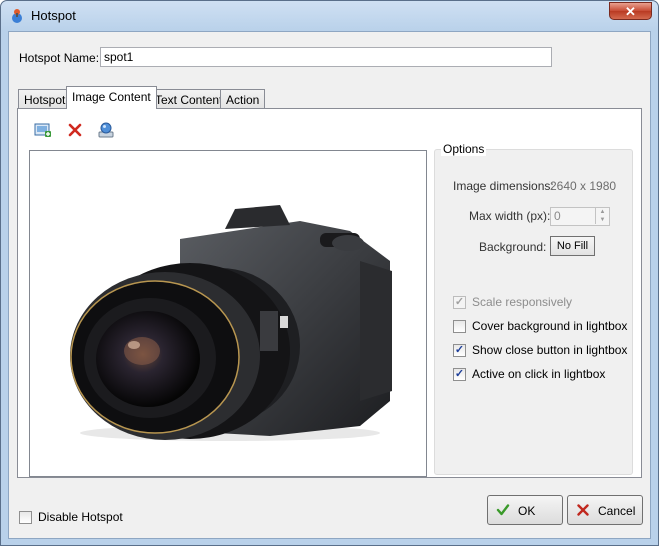 Image resolution: width=659 pixels, height=546 pixels. I want to click on checkbox-label: Disable Hotspot, so click(80, 517).